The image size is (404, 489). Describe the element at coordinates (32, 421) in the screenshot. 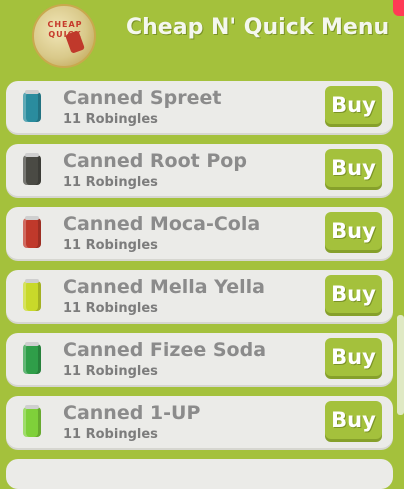

I see `one-up-can-icon` at that location.